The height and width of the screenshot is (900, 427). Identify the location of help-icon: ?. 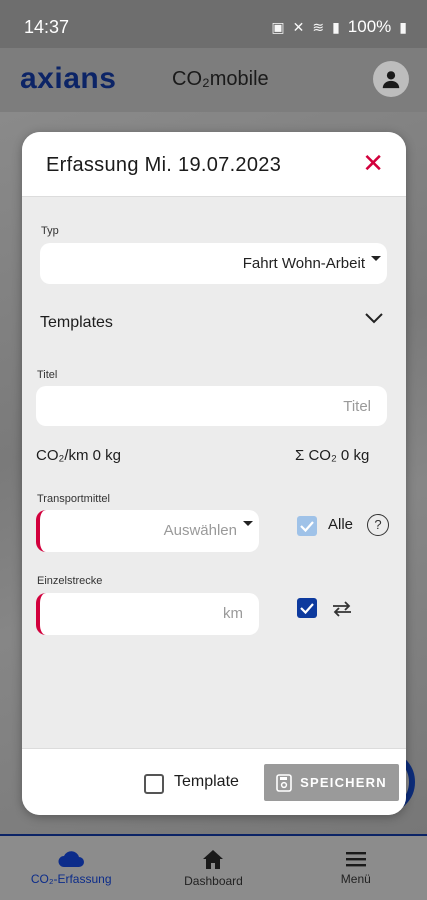
(378, 525).